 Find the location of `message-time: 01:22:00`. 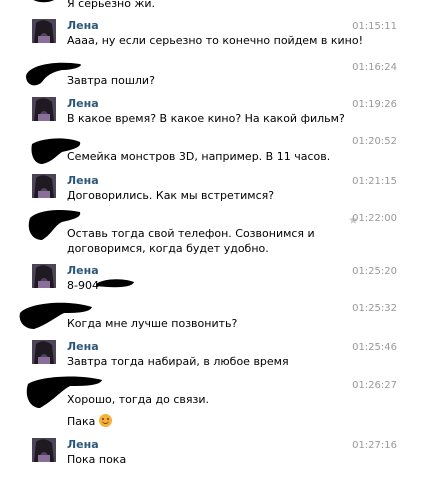

message-time: 01:22:00 is located at coordinates (374, 218).